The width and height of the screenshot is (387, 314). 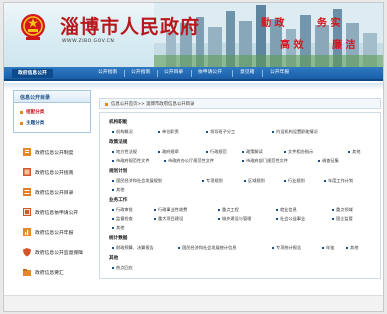 What do you see at coordinates (52, 96) in the screenshot?
I see `sidebar-header: 信息公开目录` at bounding box center [52, 96].